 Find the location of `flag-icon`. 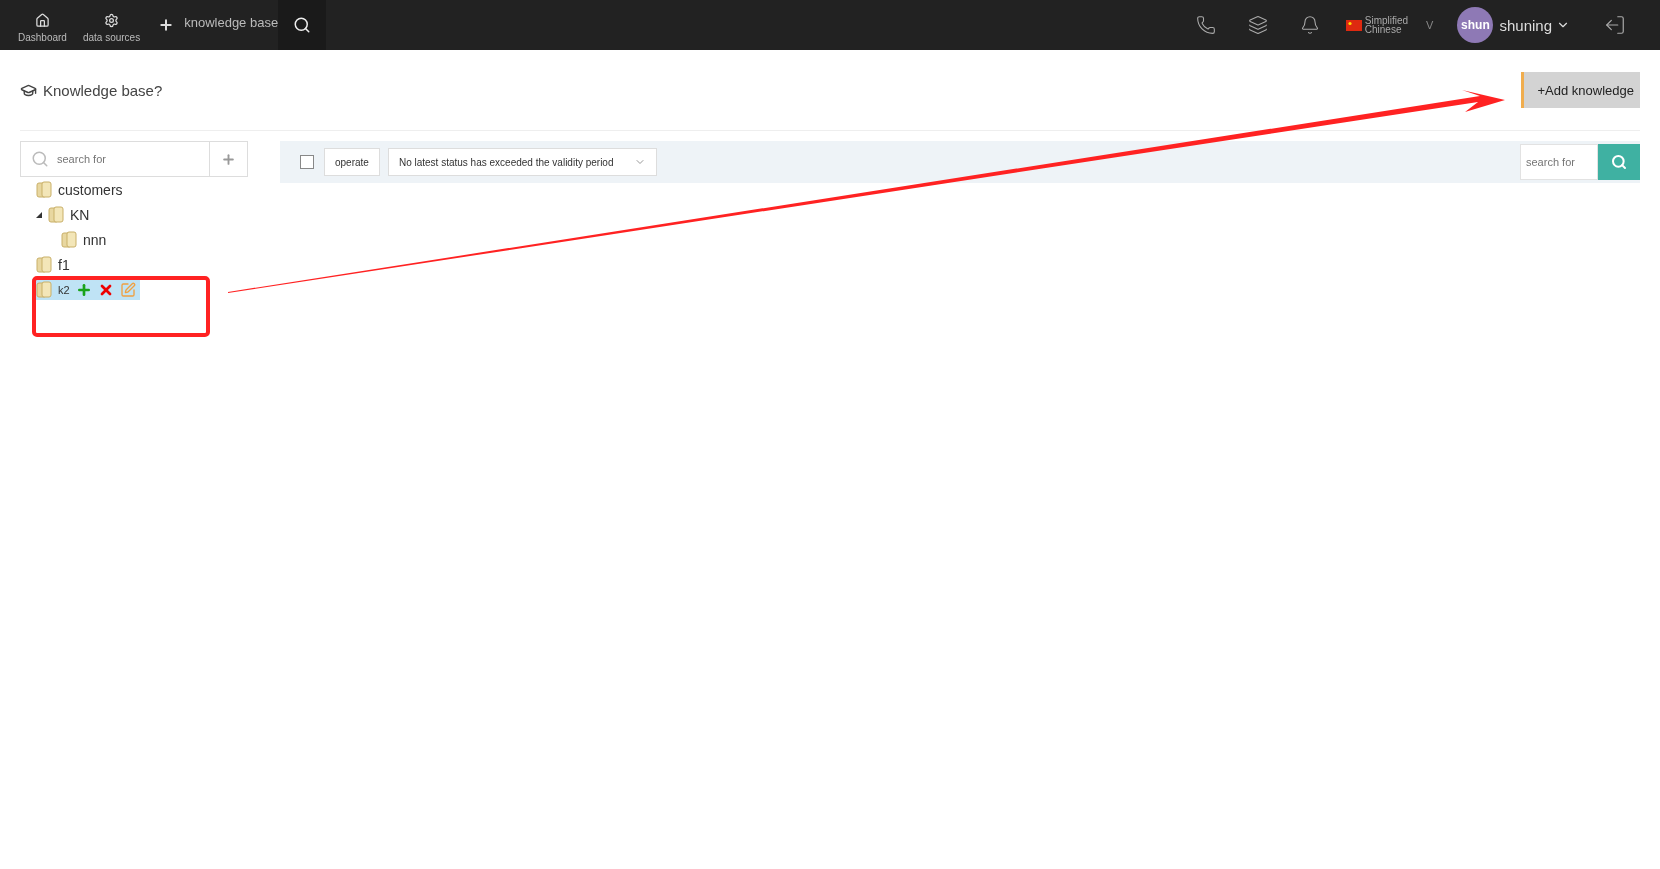

flag-icon is located at coordinates (1353, 25).